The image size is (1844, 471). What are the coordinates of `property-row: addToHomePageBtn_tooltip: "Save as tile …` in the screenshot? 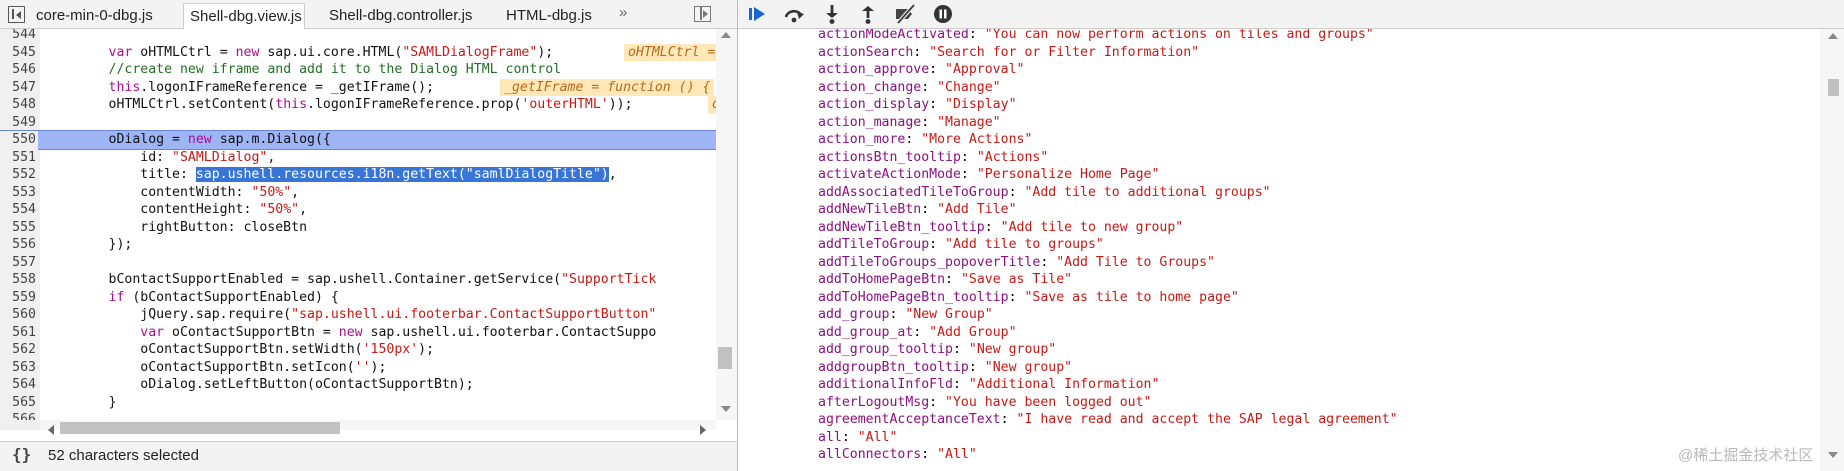 It's located at (1028, 298).